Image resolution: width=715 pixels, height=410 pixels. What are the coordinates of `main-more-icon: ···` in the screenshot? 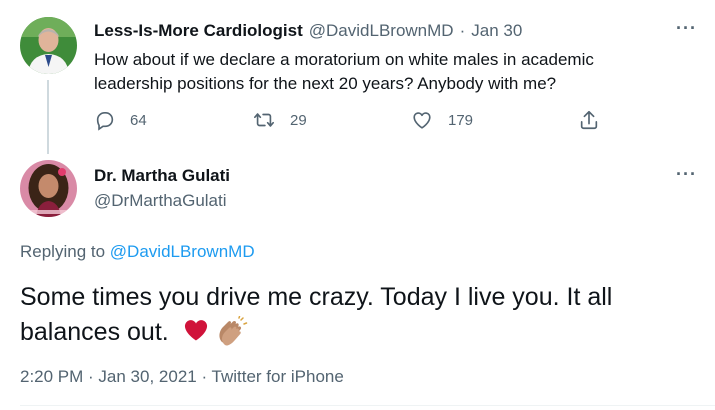 It's located at (686, 174).